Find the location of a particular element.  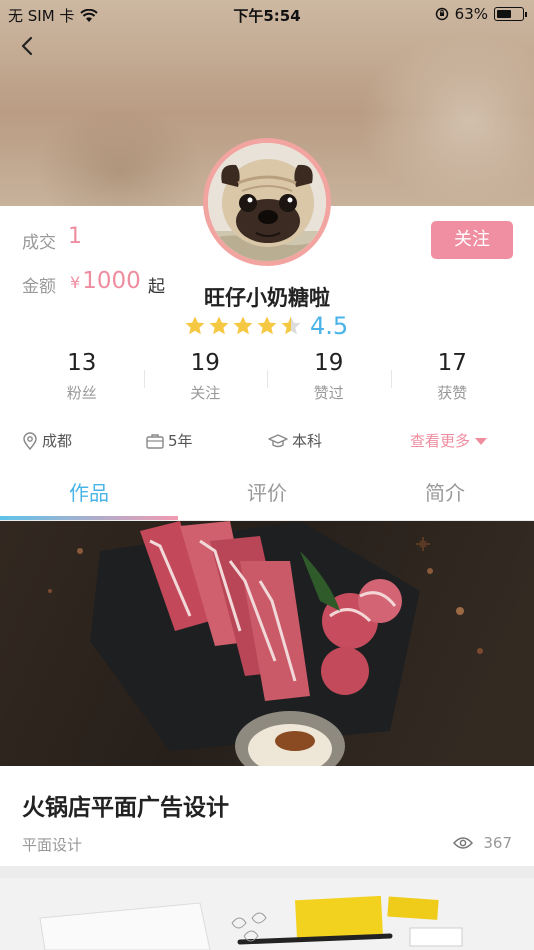

battery-icon is located at coordinates (510, 14).